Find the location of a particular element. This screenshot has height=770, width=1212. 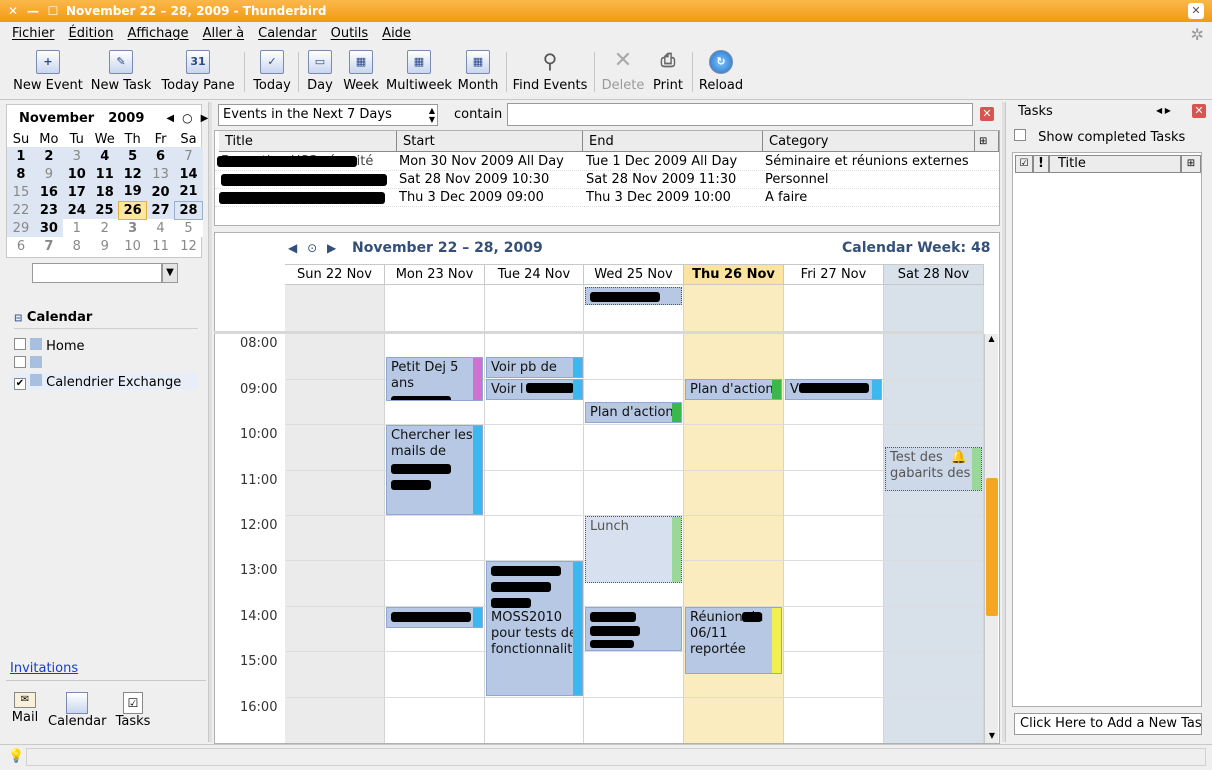

left-splitter is located at coordinates (210, 422).